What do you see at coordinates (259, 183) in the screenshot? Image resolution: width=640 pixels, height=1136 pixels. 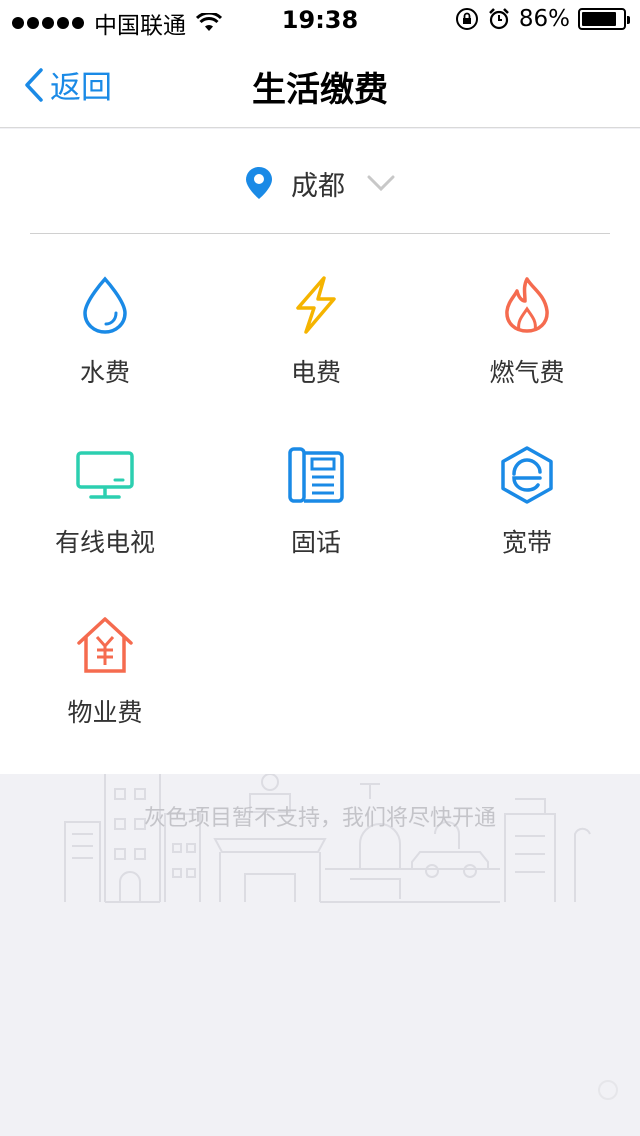 I see `location-pin-icon` at bounding box center [259, 183].